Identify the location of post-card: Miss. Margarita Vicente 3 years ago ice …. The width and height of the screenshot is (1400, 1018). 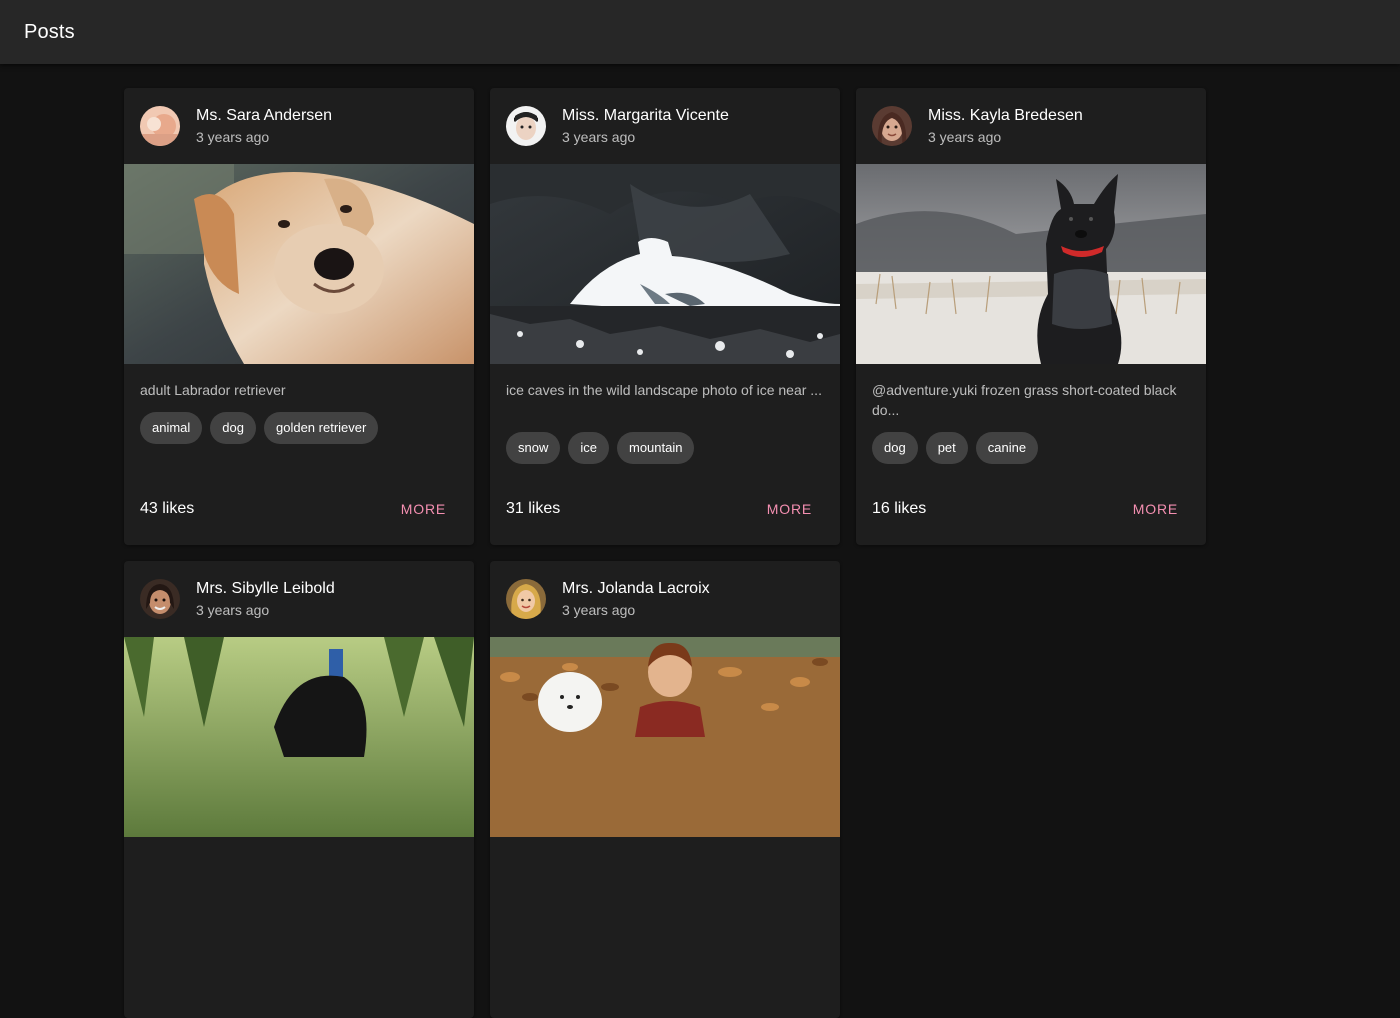
(665, 316).